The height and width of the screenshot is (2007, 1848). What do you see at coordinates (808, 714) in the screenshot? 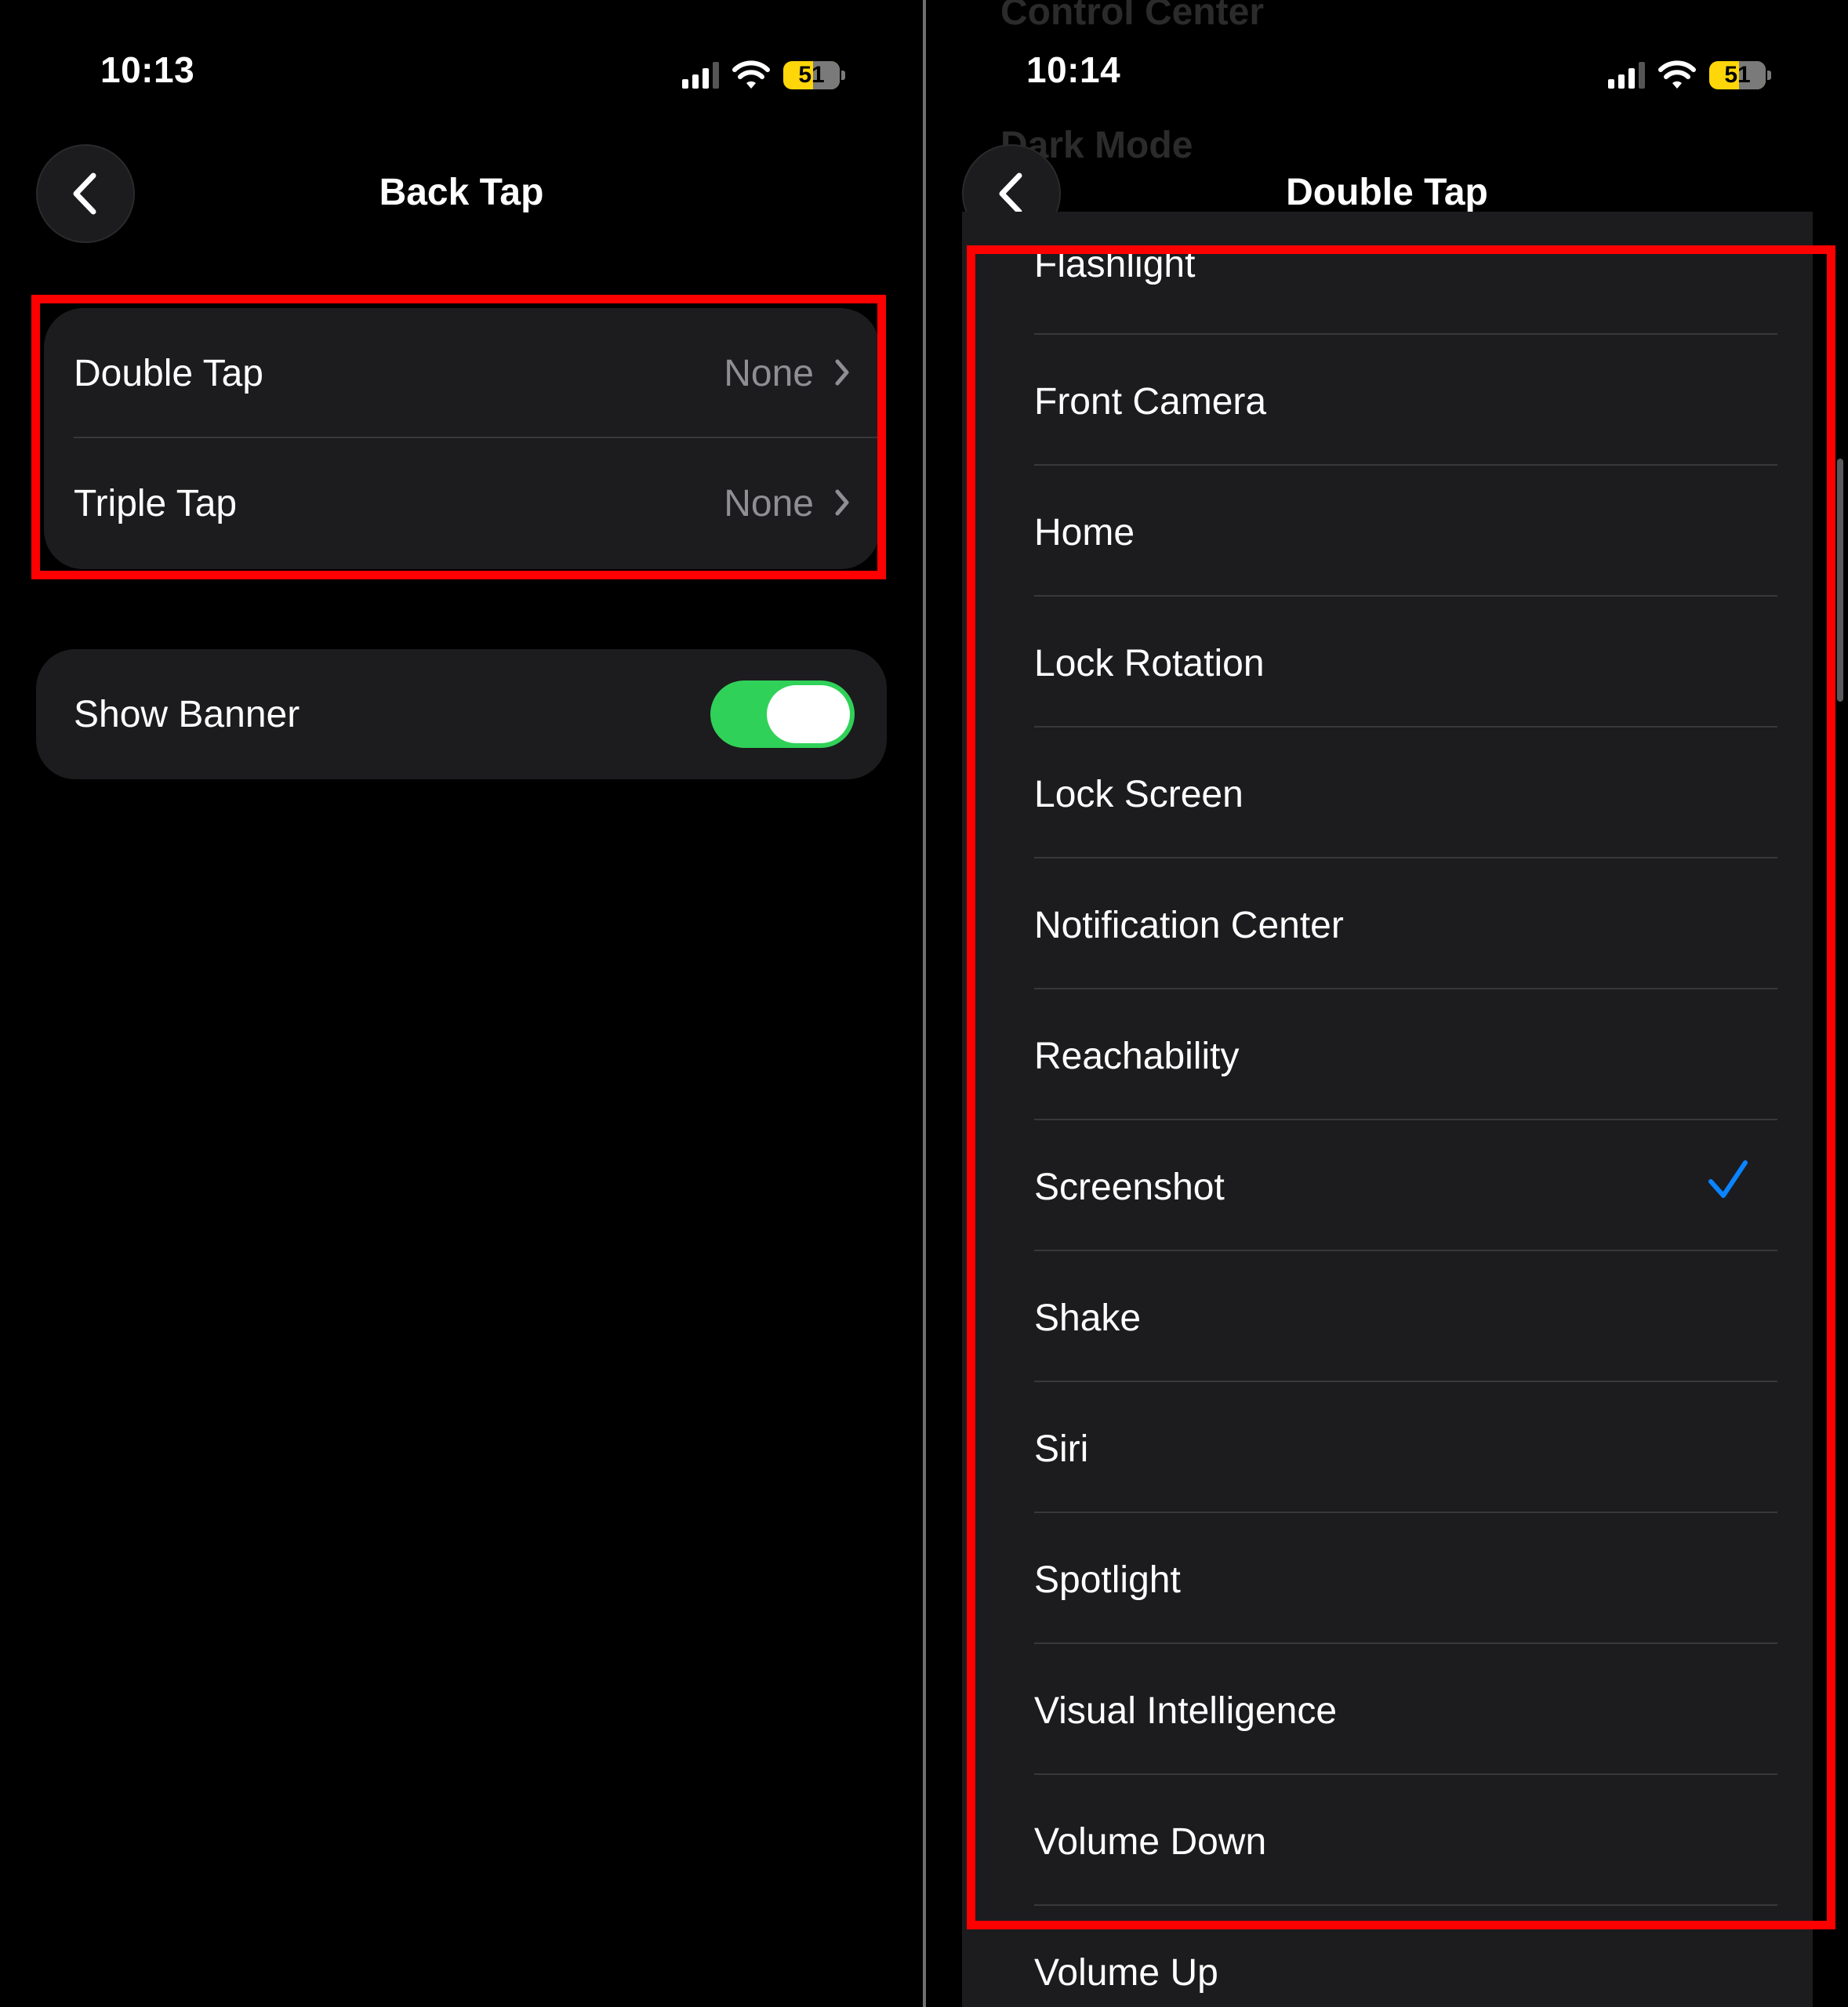
I see `toggle-knob` at bounding box center [808, 714].